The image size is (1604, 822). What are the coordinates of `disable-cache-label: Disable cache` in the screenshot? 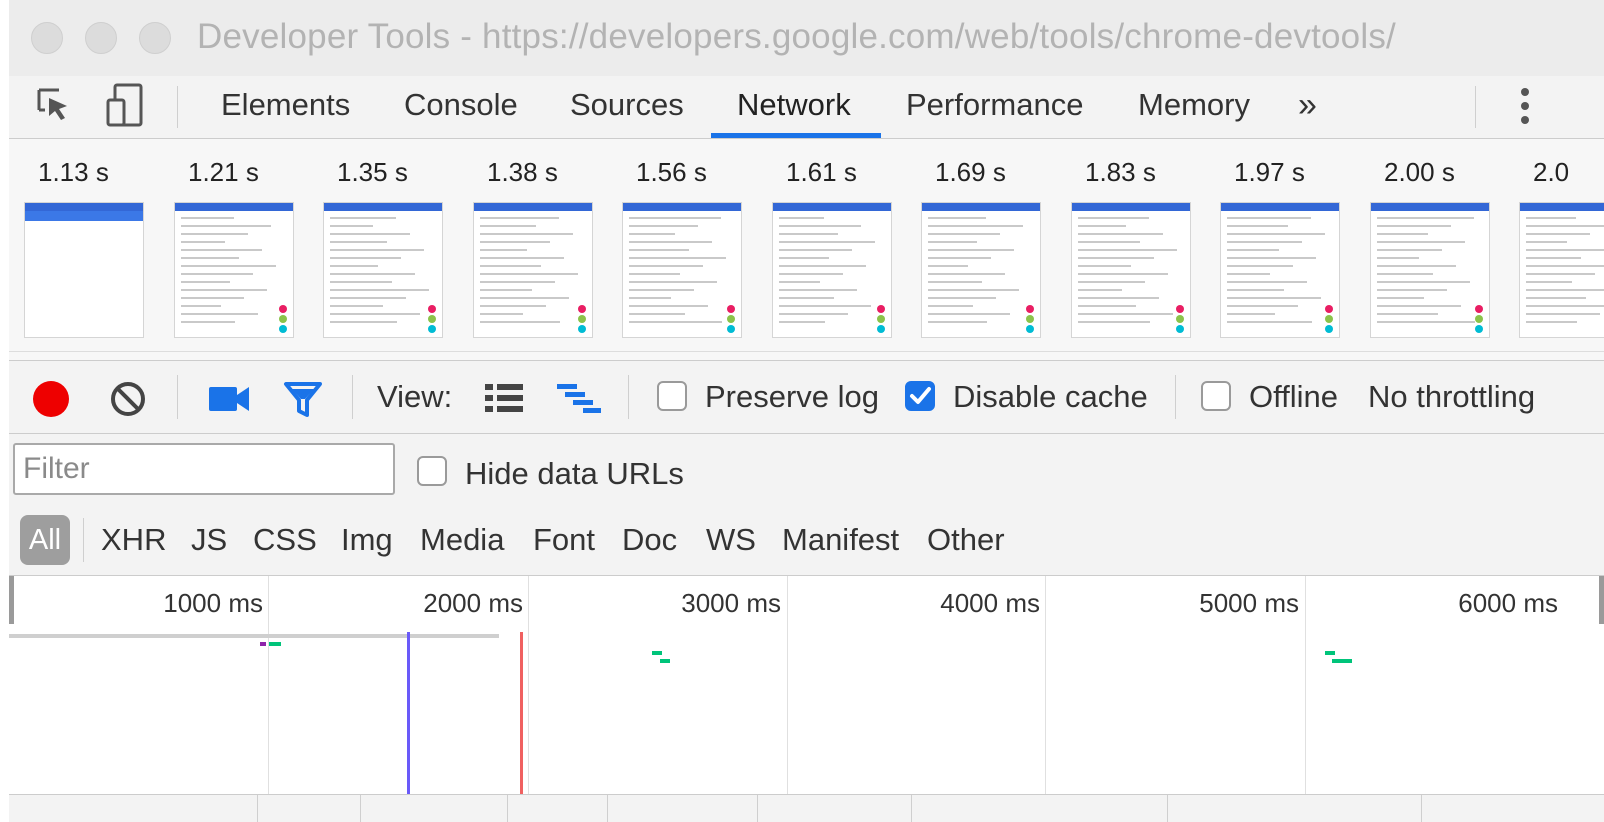 It's located at (1050, 396).